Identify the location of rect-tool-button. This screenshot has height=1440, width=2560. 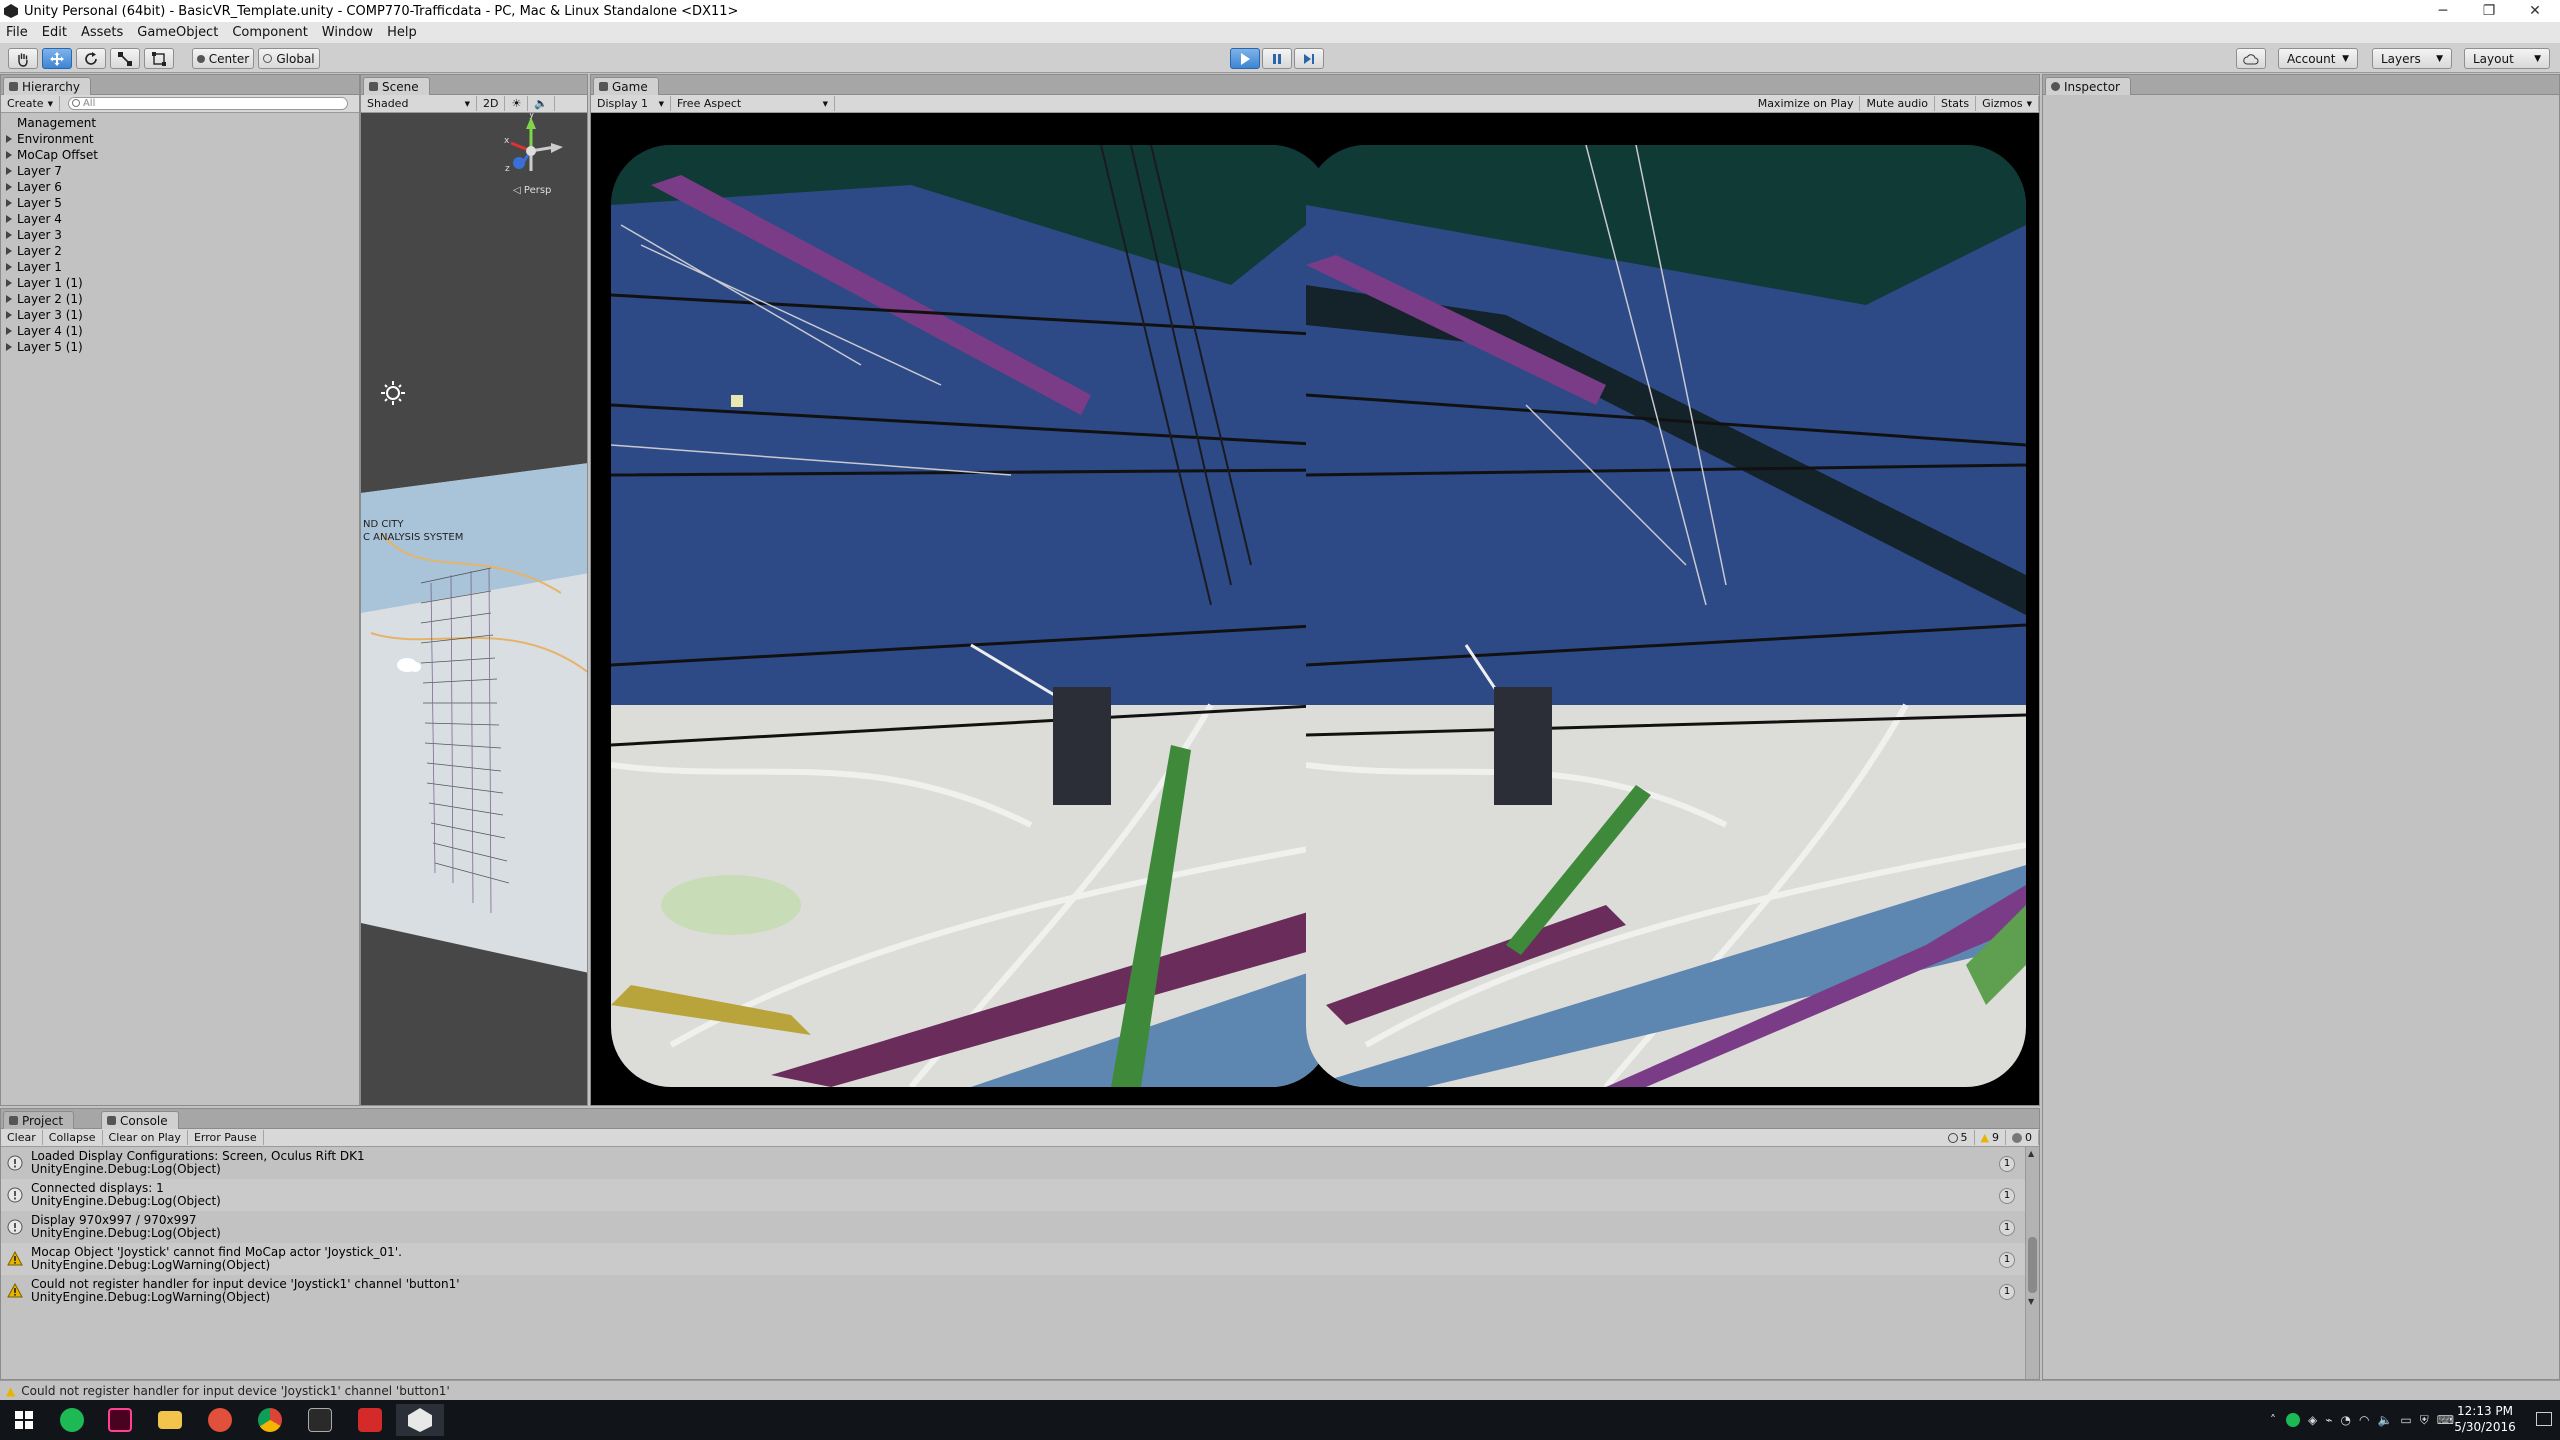
(159, 58).